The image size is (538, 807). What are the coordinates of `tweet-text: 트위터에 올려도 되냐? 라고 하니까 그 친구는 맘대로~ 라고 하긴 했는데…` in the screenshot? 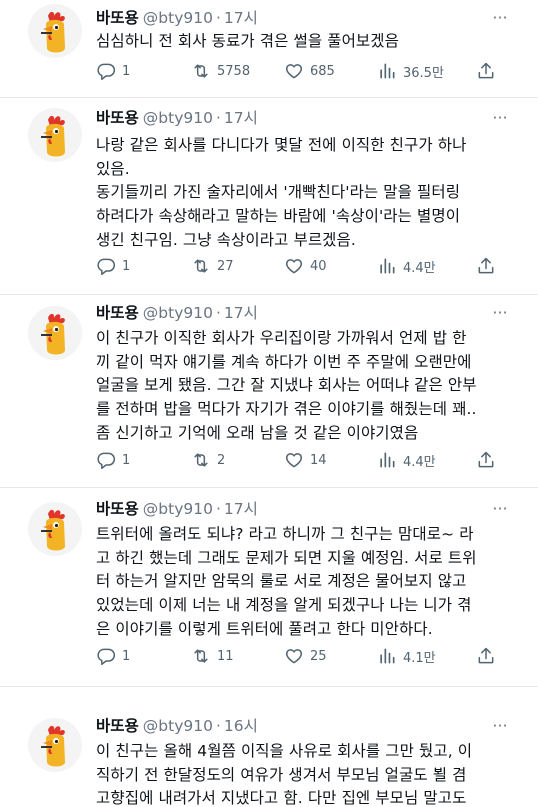 It's located at (306, 582).